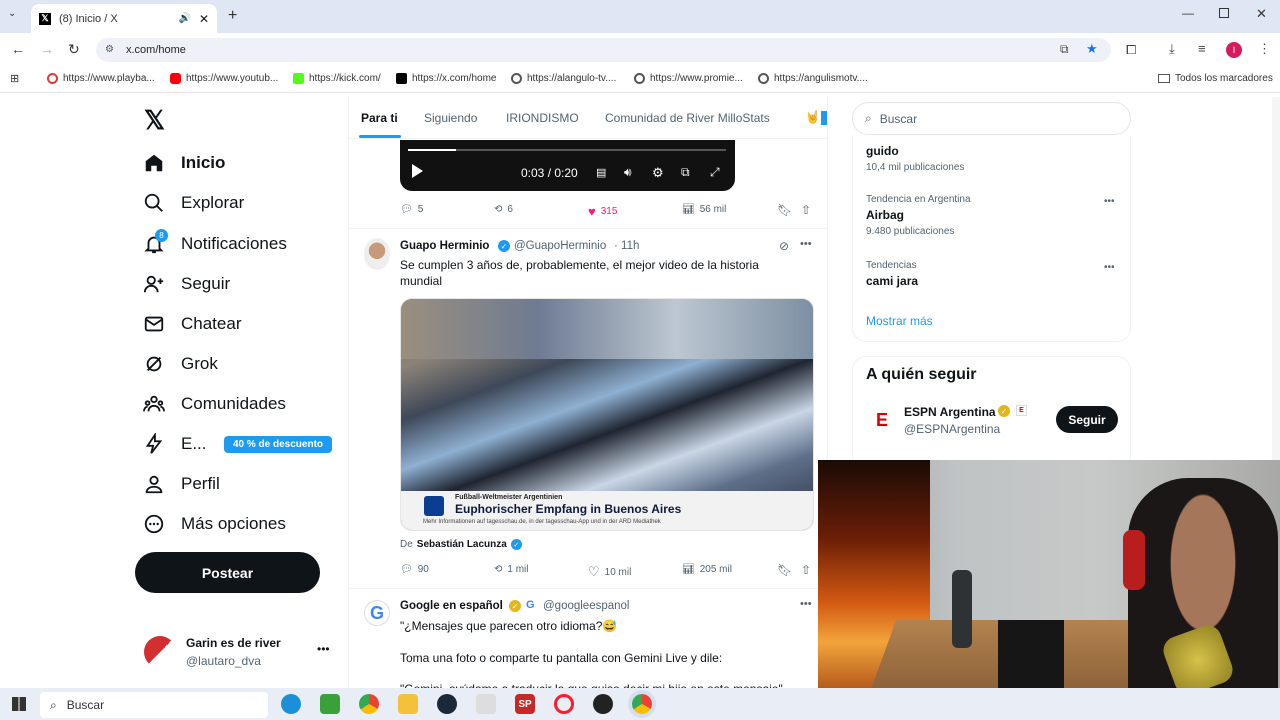  What do you see at coordinates (124, 18) in the screenshot?
I see `browser-tab: 𝕏 (8) Inicio / X 🔊 ✕` at bounding box center [124, 18].